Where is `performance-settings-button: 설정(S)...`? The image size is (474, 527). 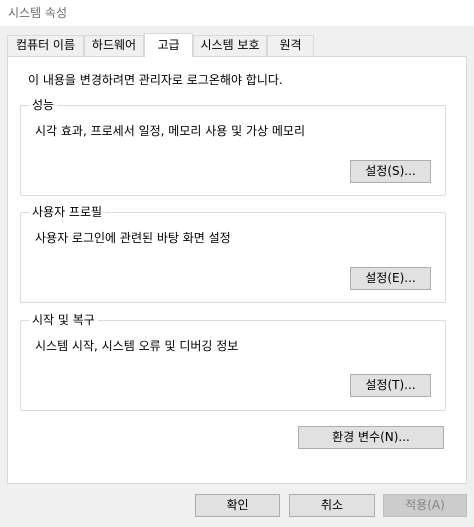 performance-settings-button: 설정(S)... is located at coordinates (390, 171).